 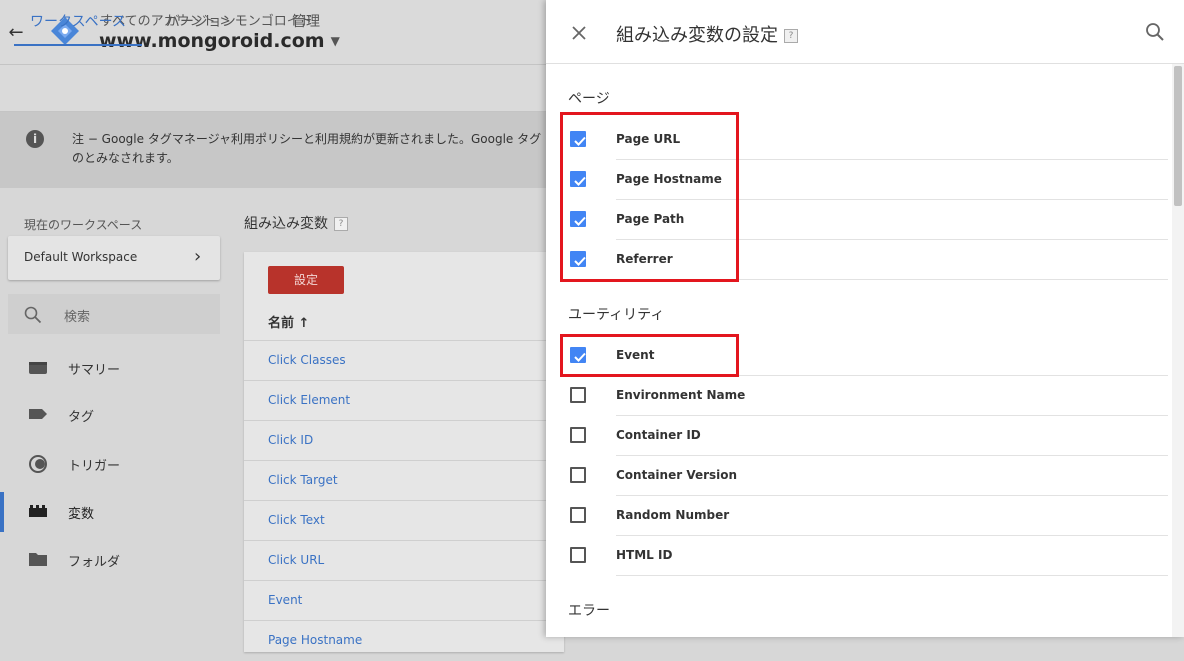 What do you see at coordinates (673, 515) in the screenshot?
I see `variable-label: Random Number` at bounding box center [673, 515].